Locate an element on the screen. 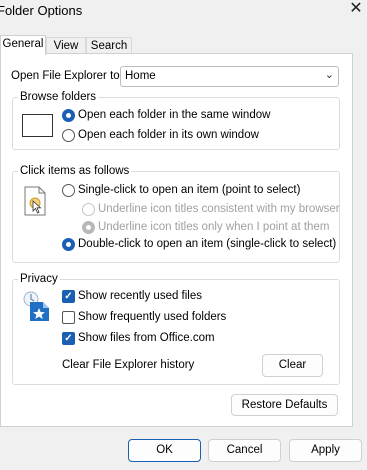 This screenshot has height=470, width=367. browse-window-icon is located at coordinates (37, 125).